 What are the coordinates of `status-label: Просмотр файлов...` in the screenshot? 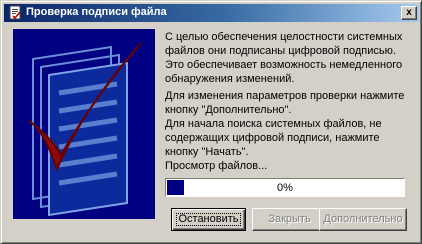 It's located at (216, 166).